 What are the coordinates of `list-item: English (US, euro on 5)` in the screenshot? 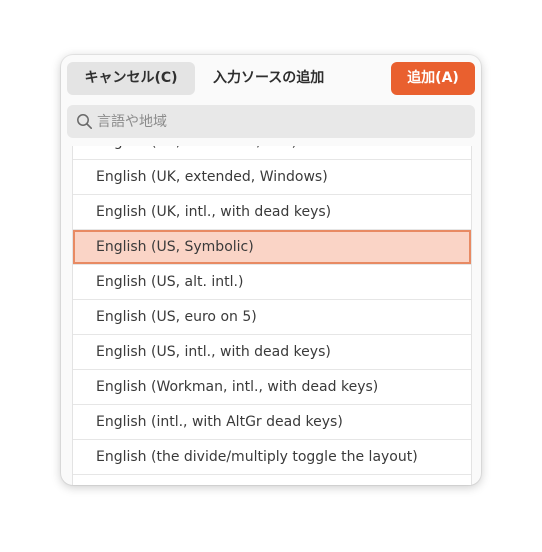 It's located at (272, 317).